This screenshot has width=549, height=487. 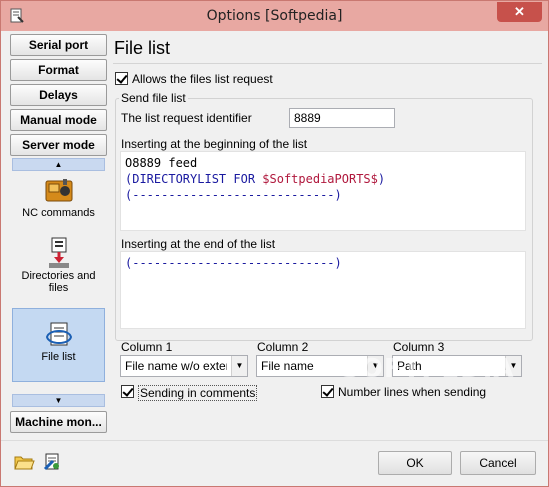 I want to click on chevron-down-icon: ▼, so click(x=239, y=366).